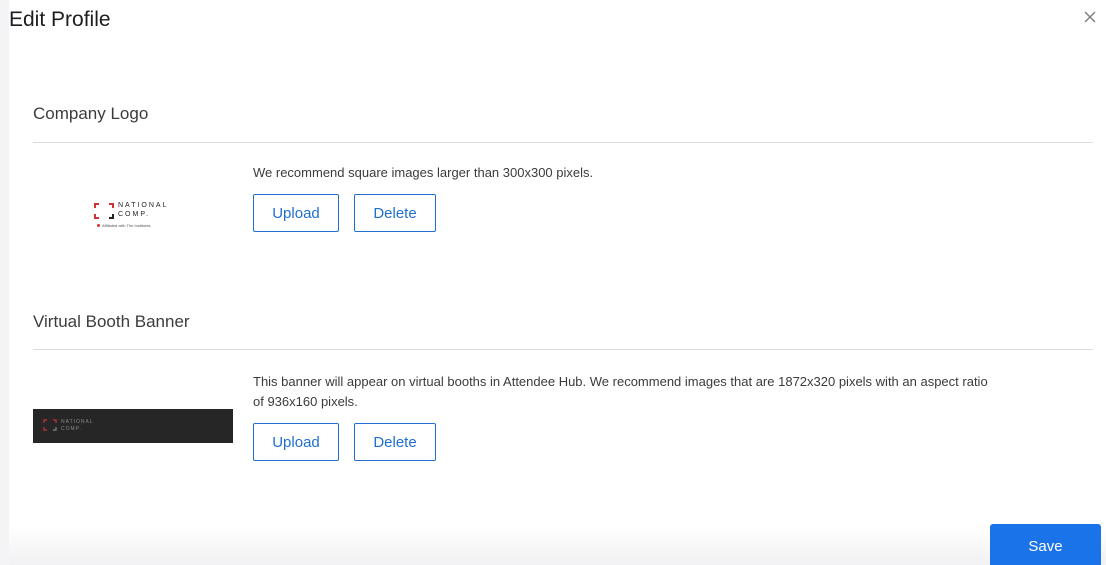  Describe the element at coordinates (563, 349) in the screenshot. I see `booth-banner-divider` at that location.